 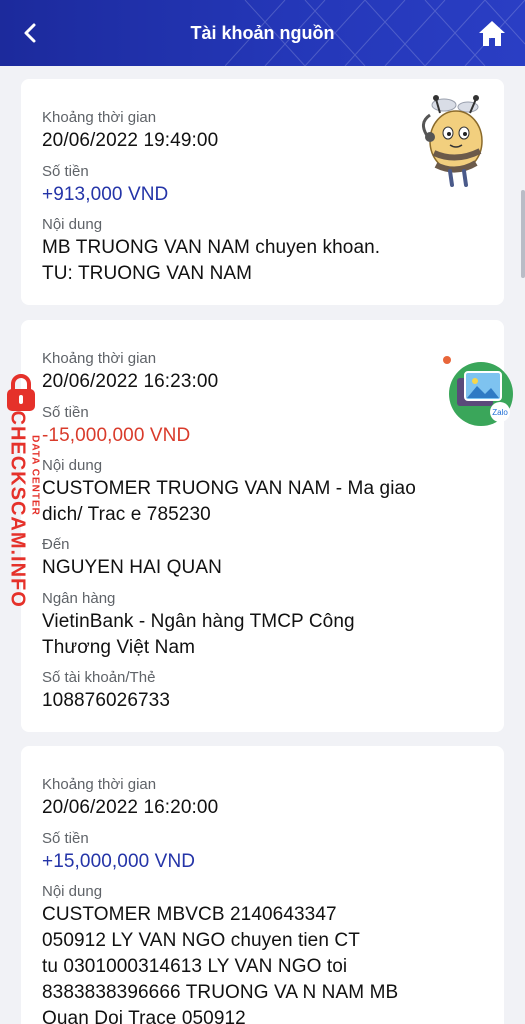 What do you see at coordinates (523, 234) in the screenshot?
I see `scrollbar` at bounding box center [523, 234].